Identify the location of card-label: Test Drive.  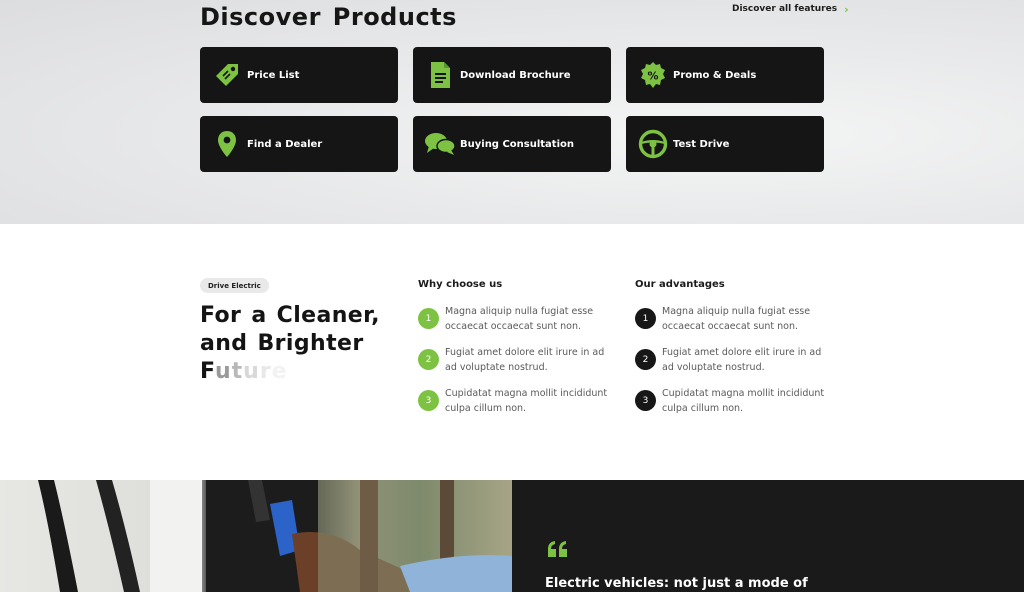
(701, 144).